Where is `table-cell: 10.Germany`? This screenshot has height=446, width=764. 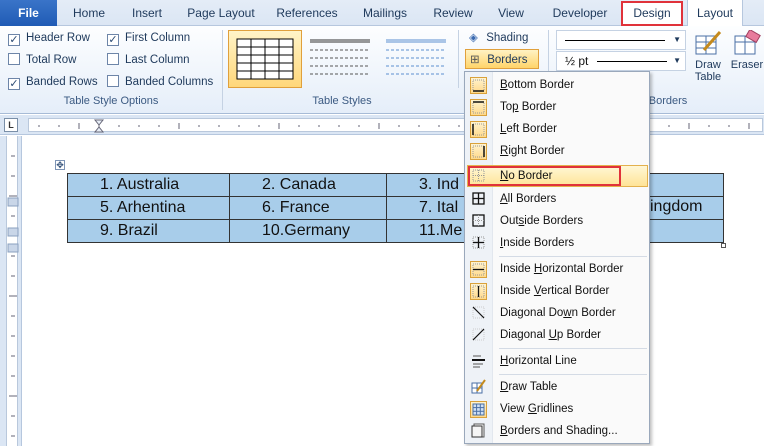
table-cell: 10.Germany is located at coordinates (308, 231).